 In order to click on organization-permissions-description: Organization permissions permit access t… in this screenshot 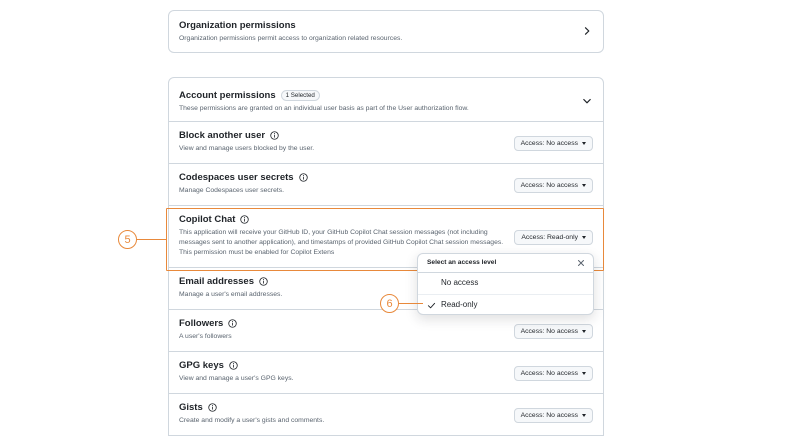, I will do `click(291, 38)`.